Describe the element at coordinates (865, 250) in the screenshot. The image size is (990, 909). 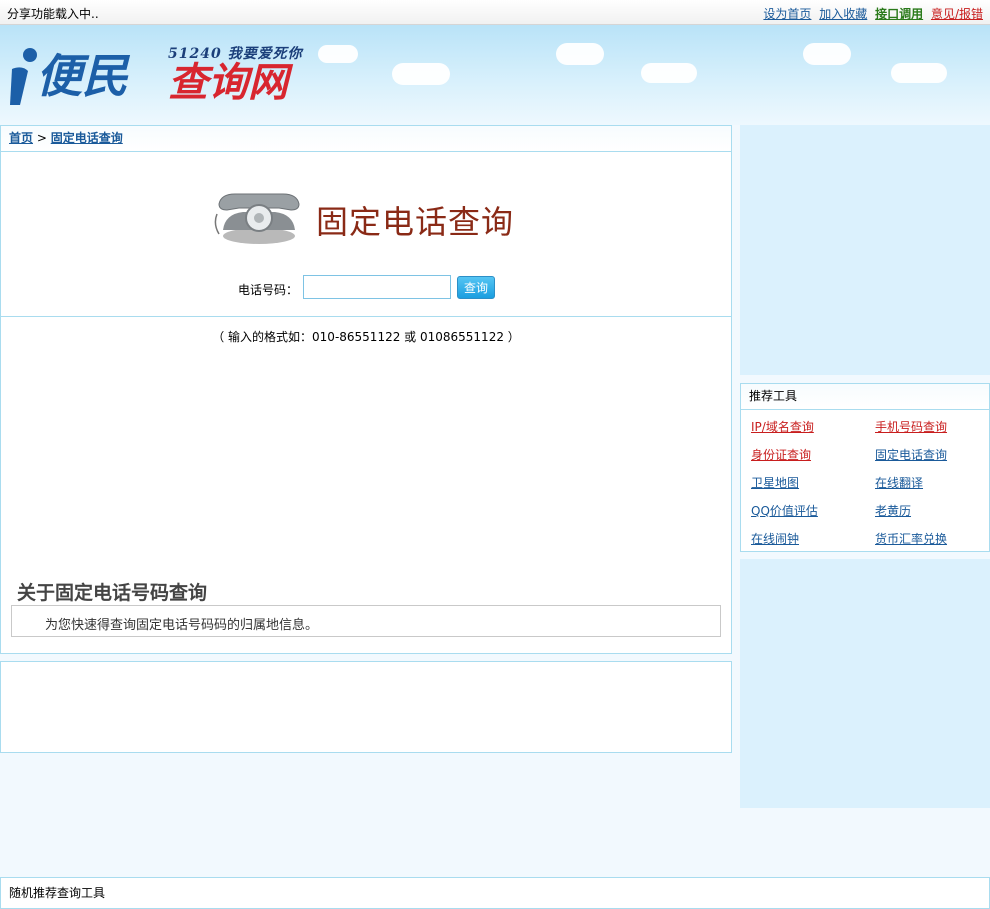
I see `sidebar-ad-top` at that location.